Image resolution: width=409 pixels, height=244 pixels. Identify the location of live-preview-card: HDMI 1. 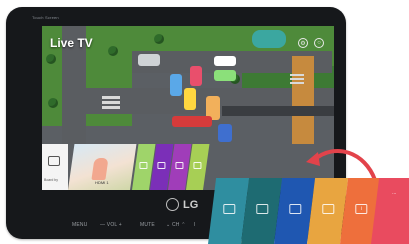
(102, 167).